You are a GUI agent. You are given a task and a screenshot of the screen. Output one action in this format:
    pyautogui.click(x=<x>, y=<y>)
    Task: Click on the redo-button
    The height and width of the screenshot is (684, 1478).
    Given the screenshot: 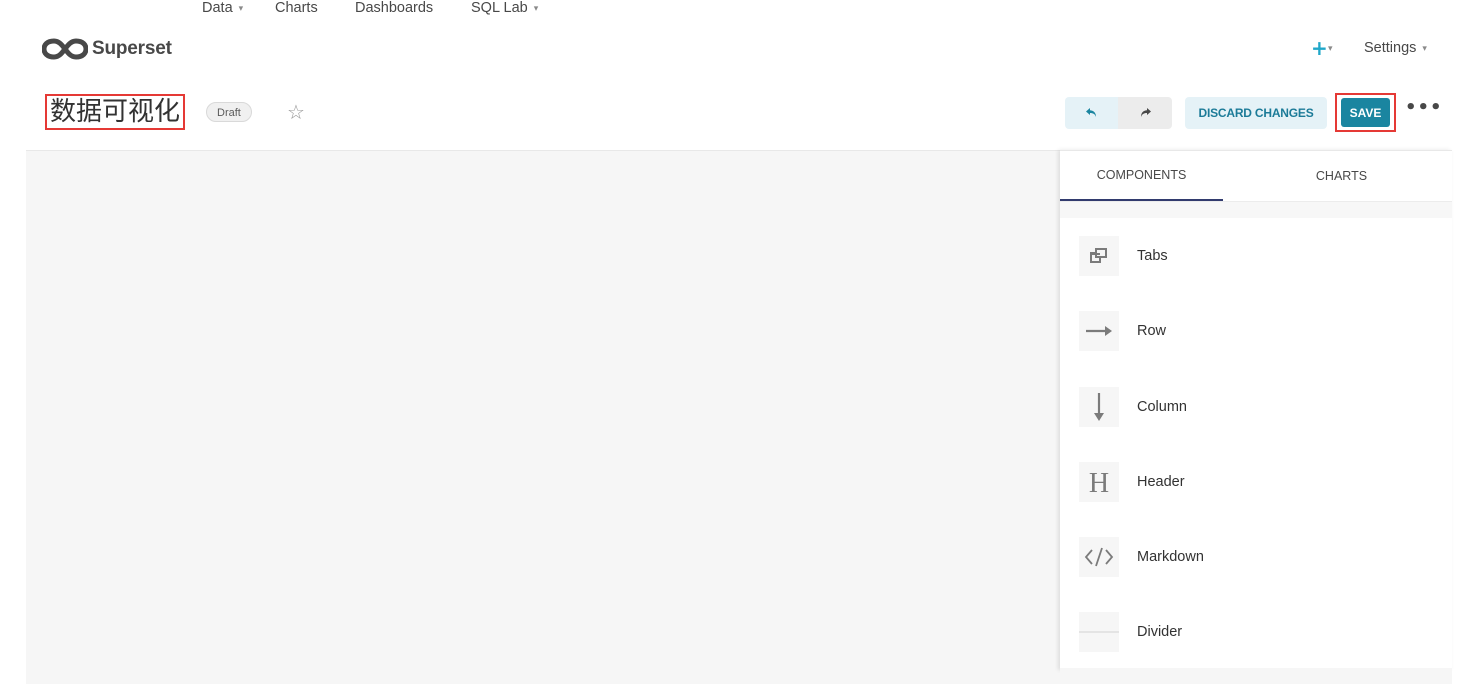 What is the action you would take?
    pyautogui.click(x=1145, y=113)
    